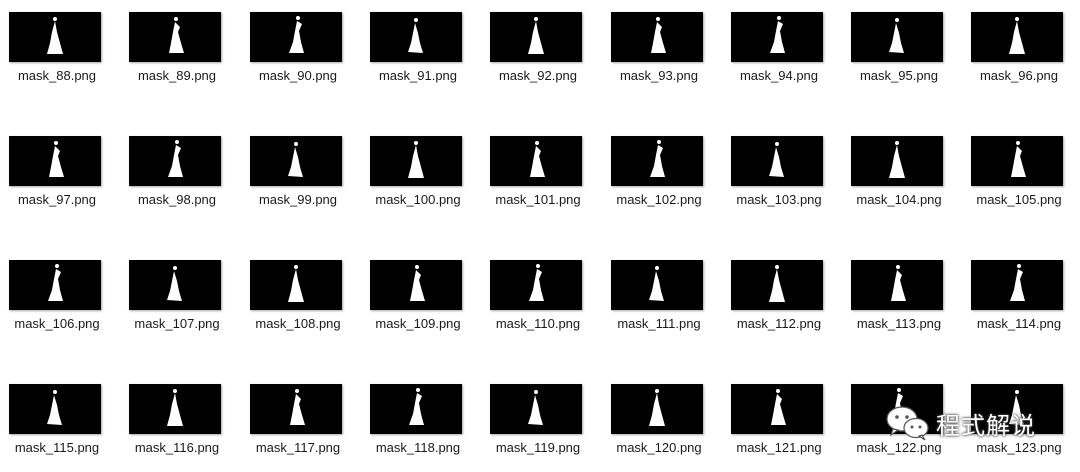 This screenshot has height=472, width=1080. What do you see at coordinates (779, 447) in the screenshot?
I see `file-name: mask_121.png` at bounding box center [779, 447].